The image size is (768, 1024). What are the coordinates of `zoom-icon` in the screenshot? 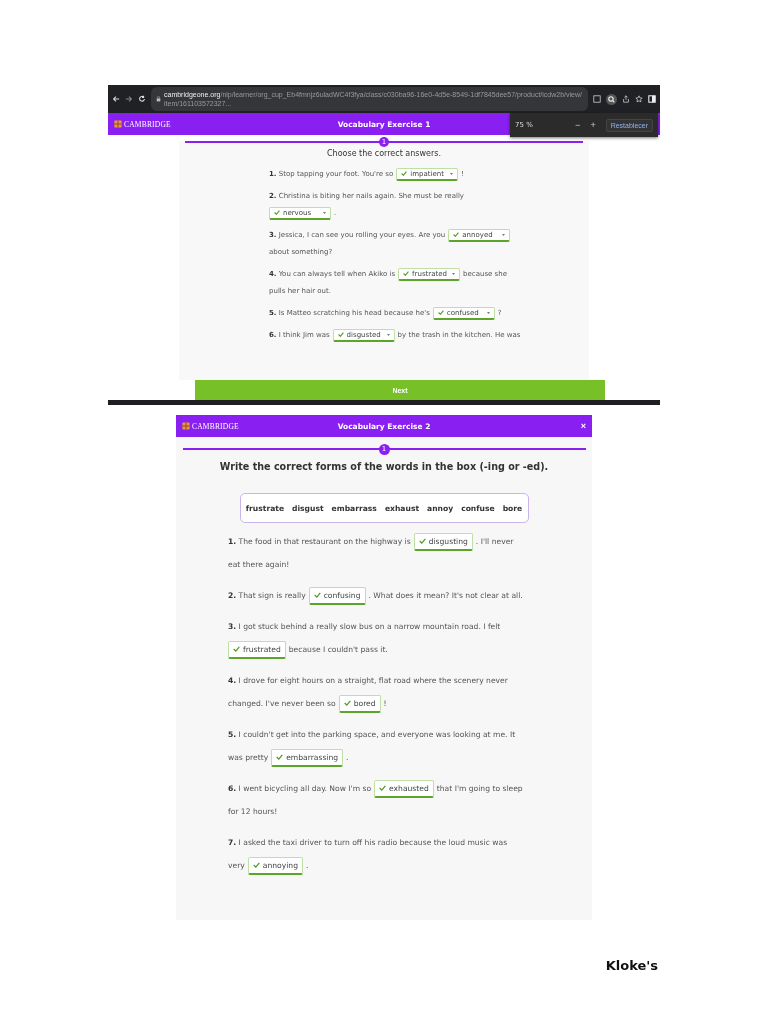 It's located at (611, 99).